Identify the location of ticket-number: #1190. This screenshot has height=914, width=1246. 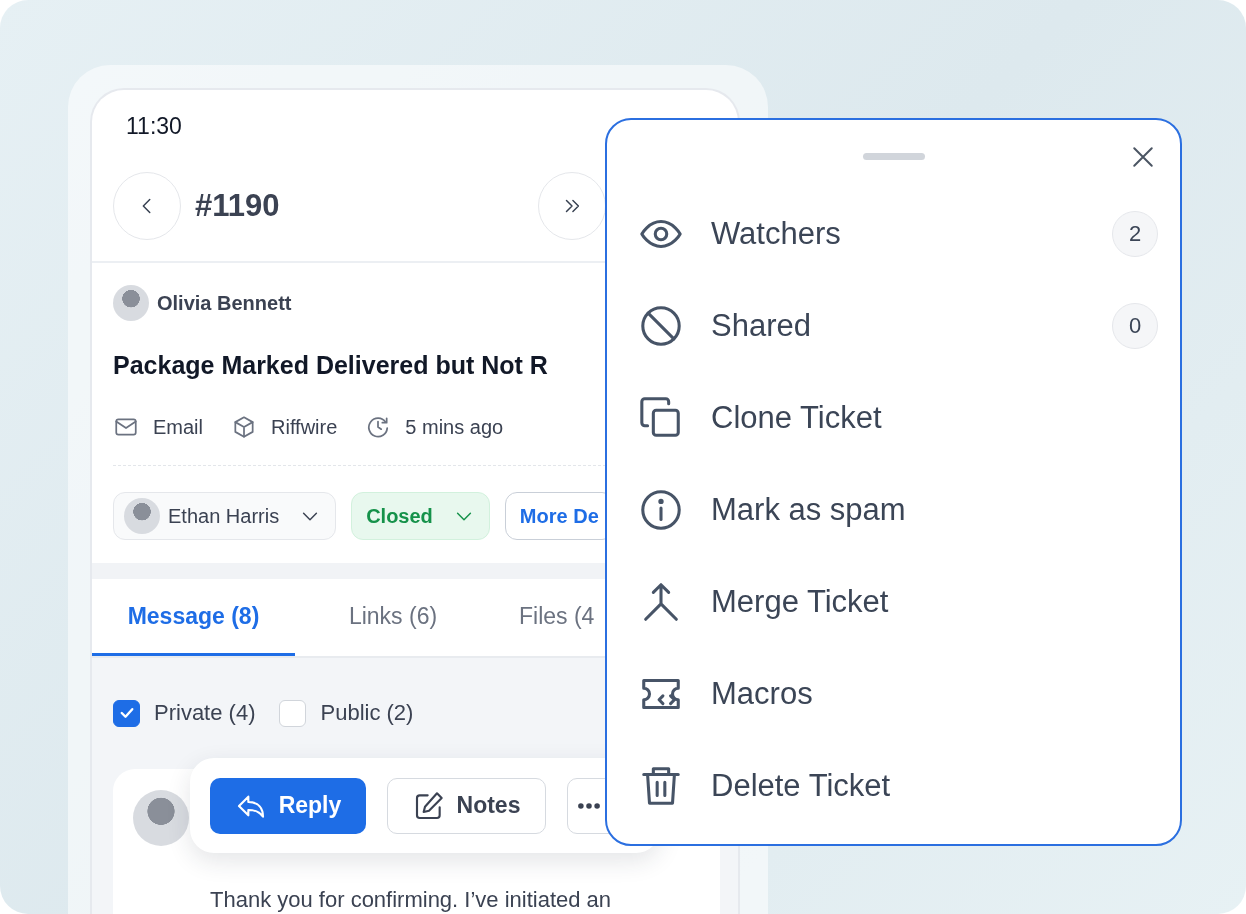
(237, 206).